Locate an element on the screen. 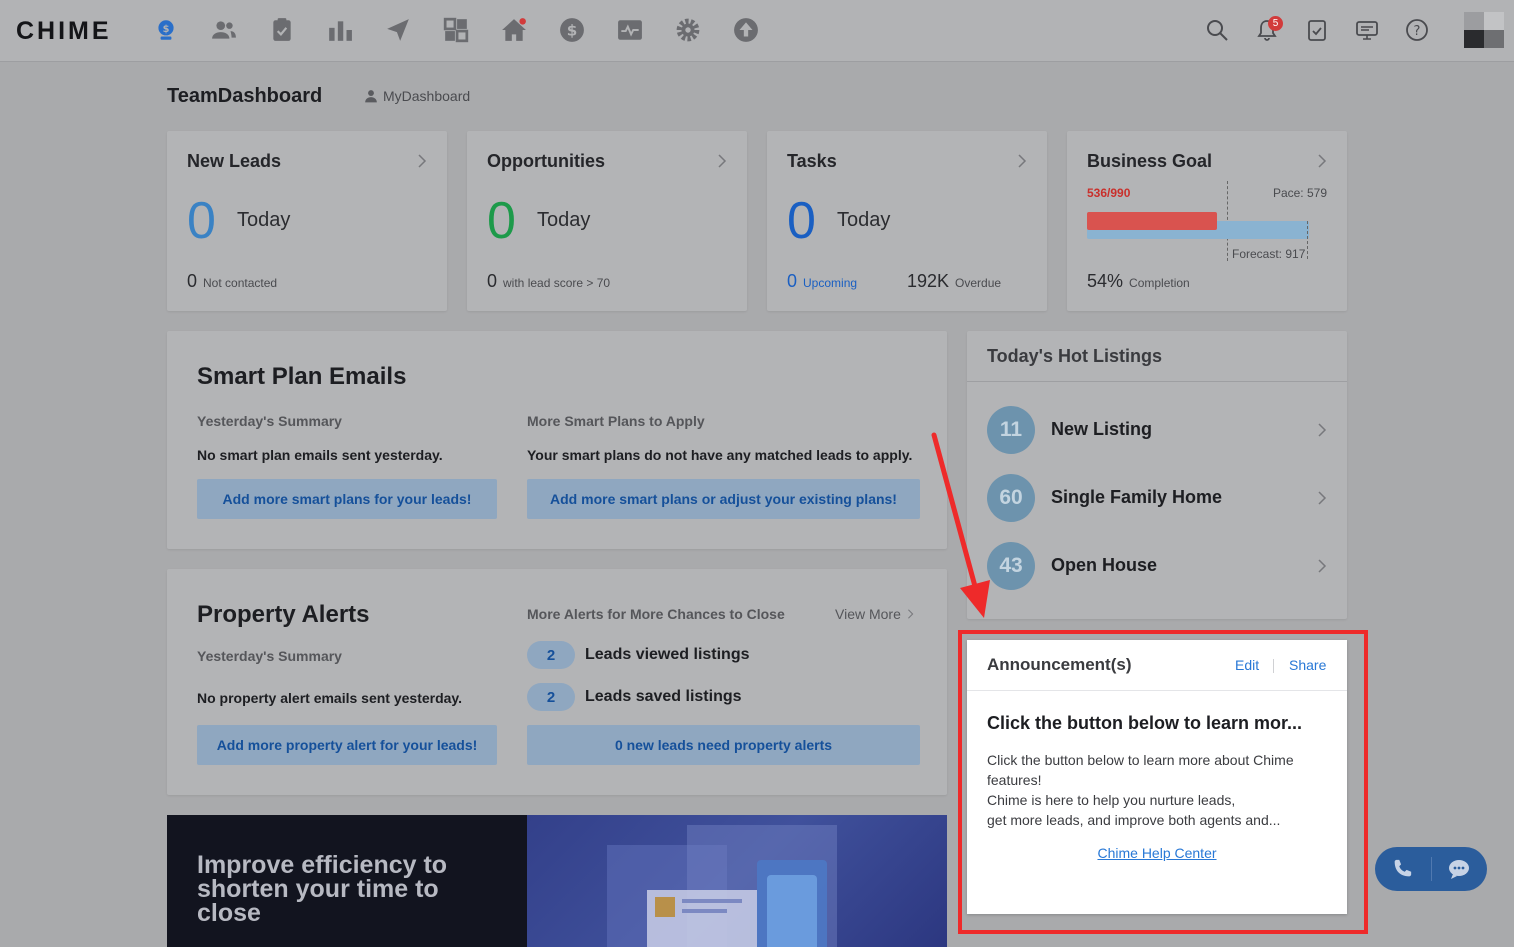  more-plans-label: More Smart Plans to Apply is located at coordinates (616, 421).